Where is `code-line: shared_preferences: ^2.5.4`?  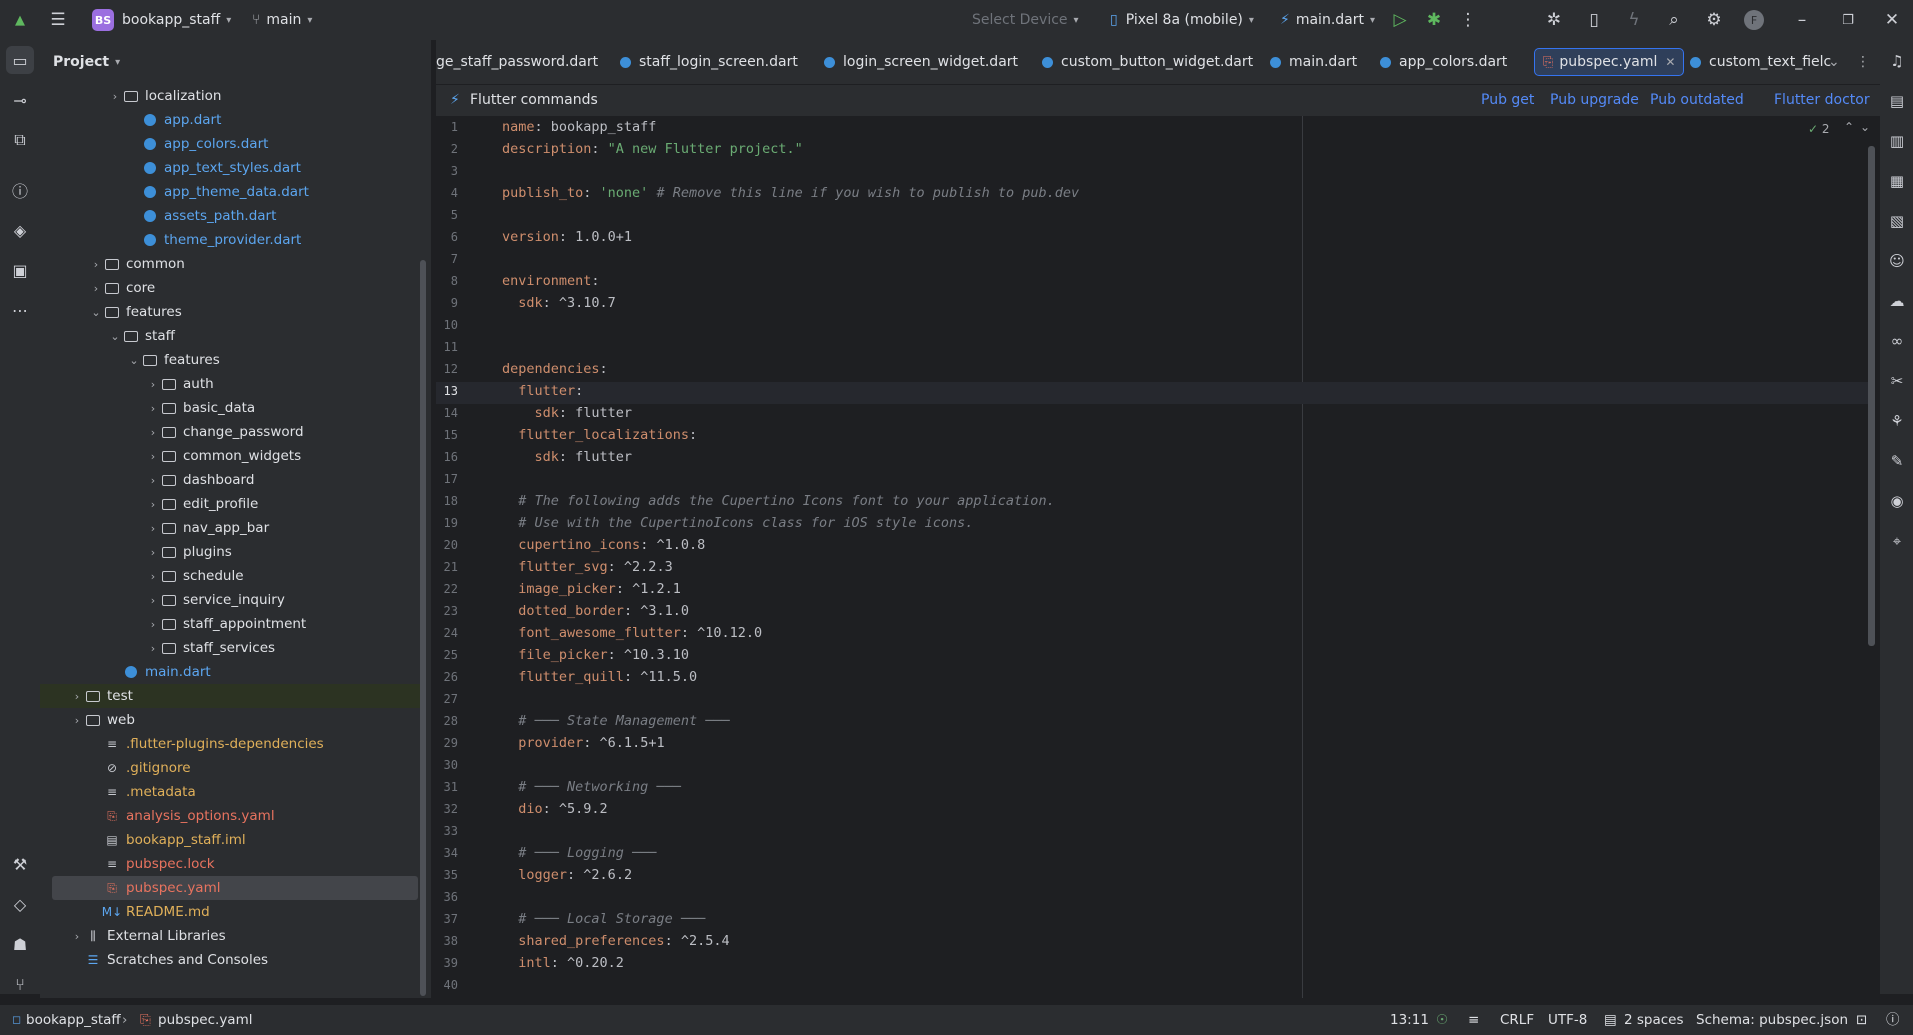
code-line: shared_preferences: ^2.5.4 is located at coordinates (615, 941).